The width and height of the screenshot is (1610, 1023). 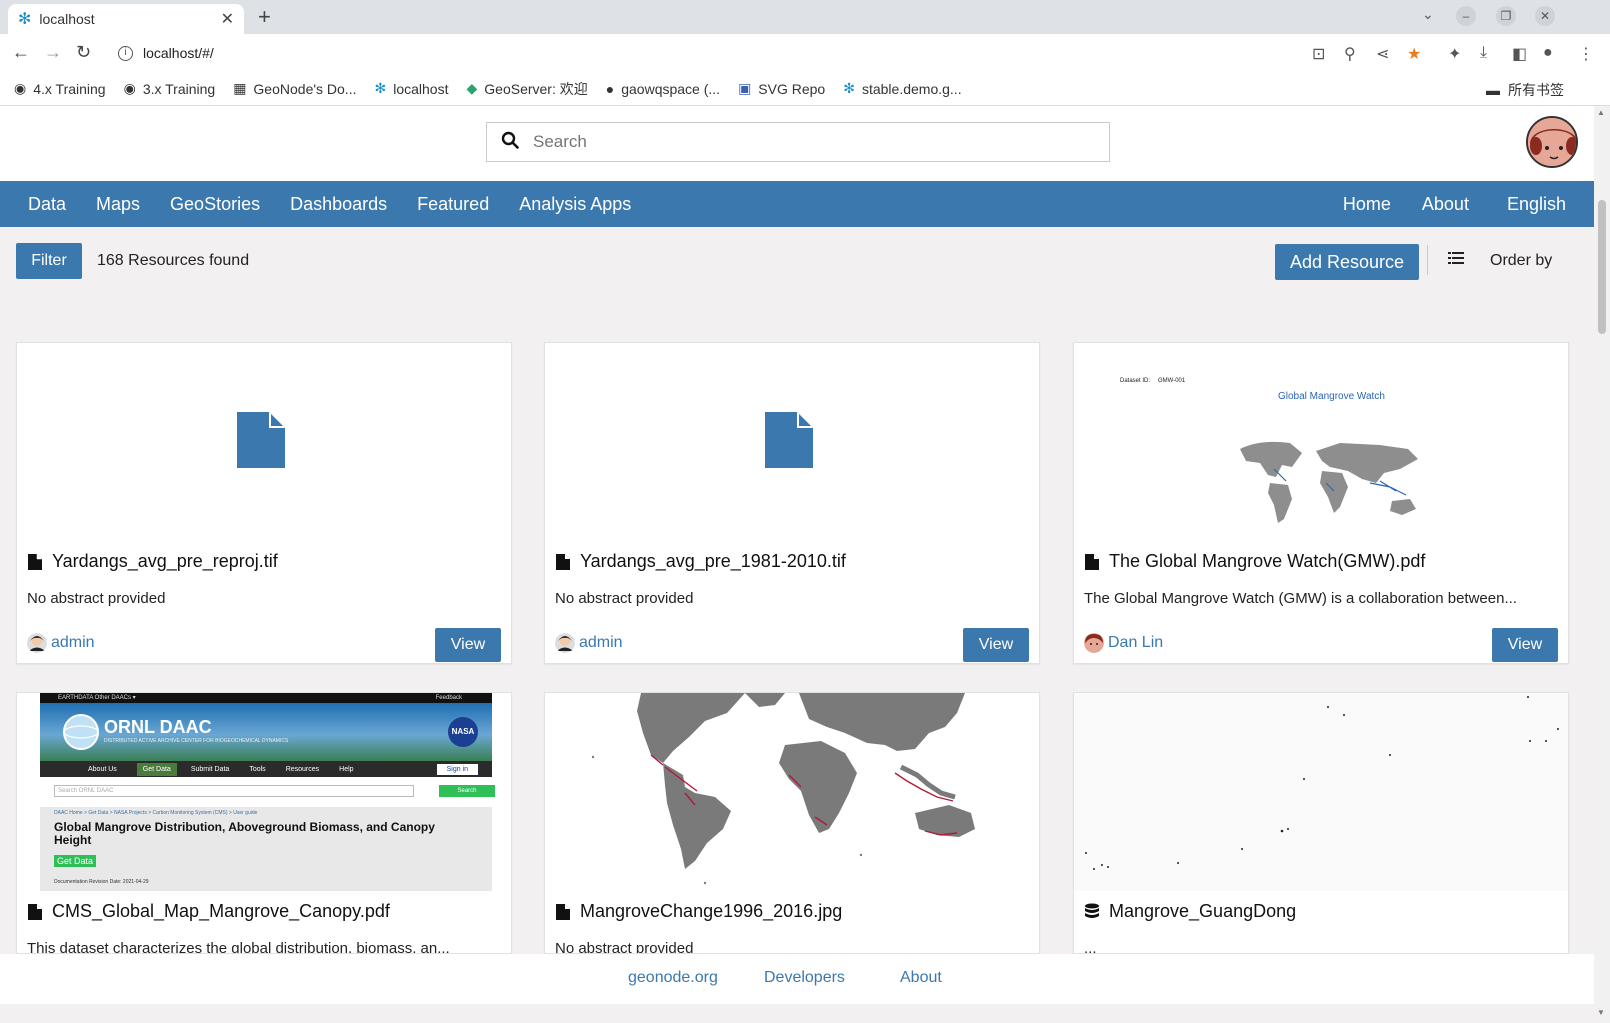 I want to click on gmw-title: Global Mangrove Watch, so click(x=1331, y=396).